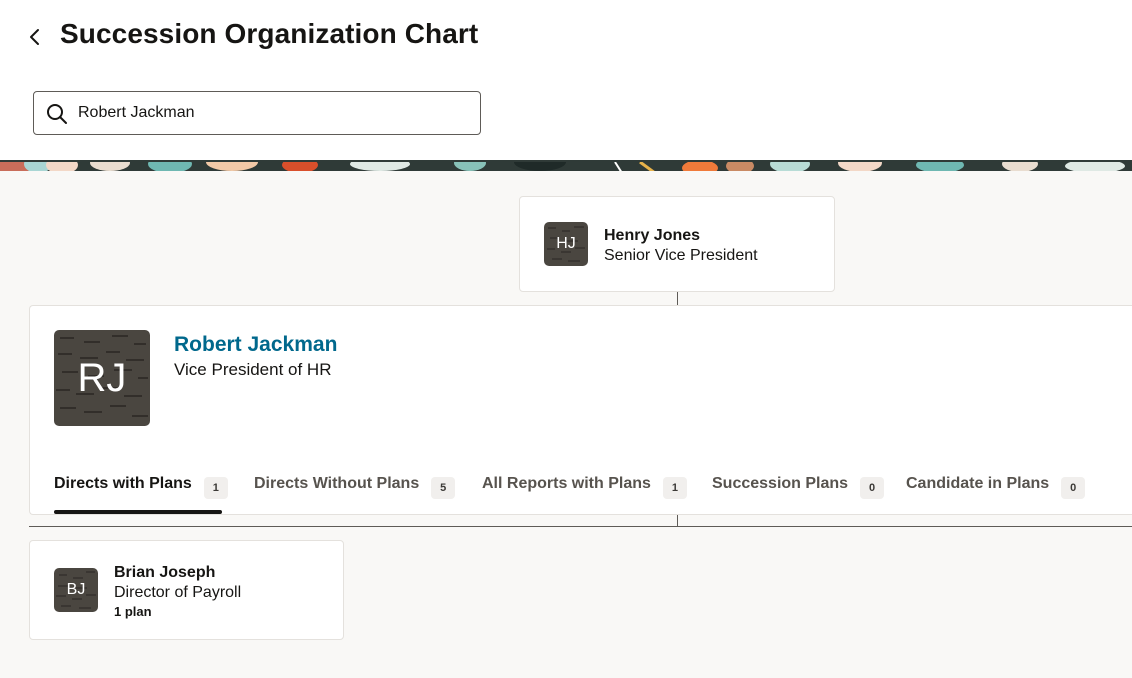 Image resolution: width=1132 pixels, height=678 pixels. What do you see at coordinates (141, 494) in the screenshot?
I see `tab-directs-with-plans: Directs with Plans 1` at bounding box center [141, 494].